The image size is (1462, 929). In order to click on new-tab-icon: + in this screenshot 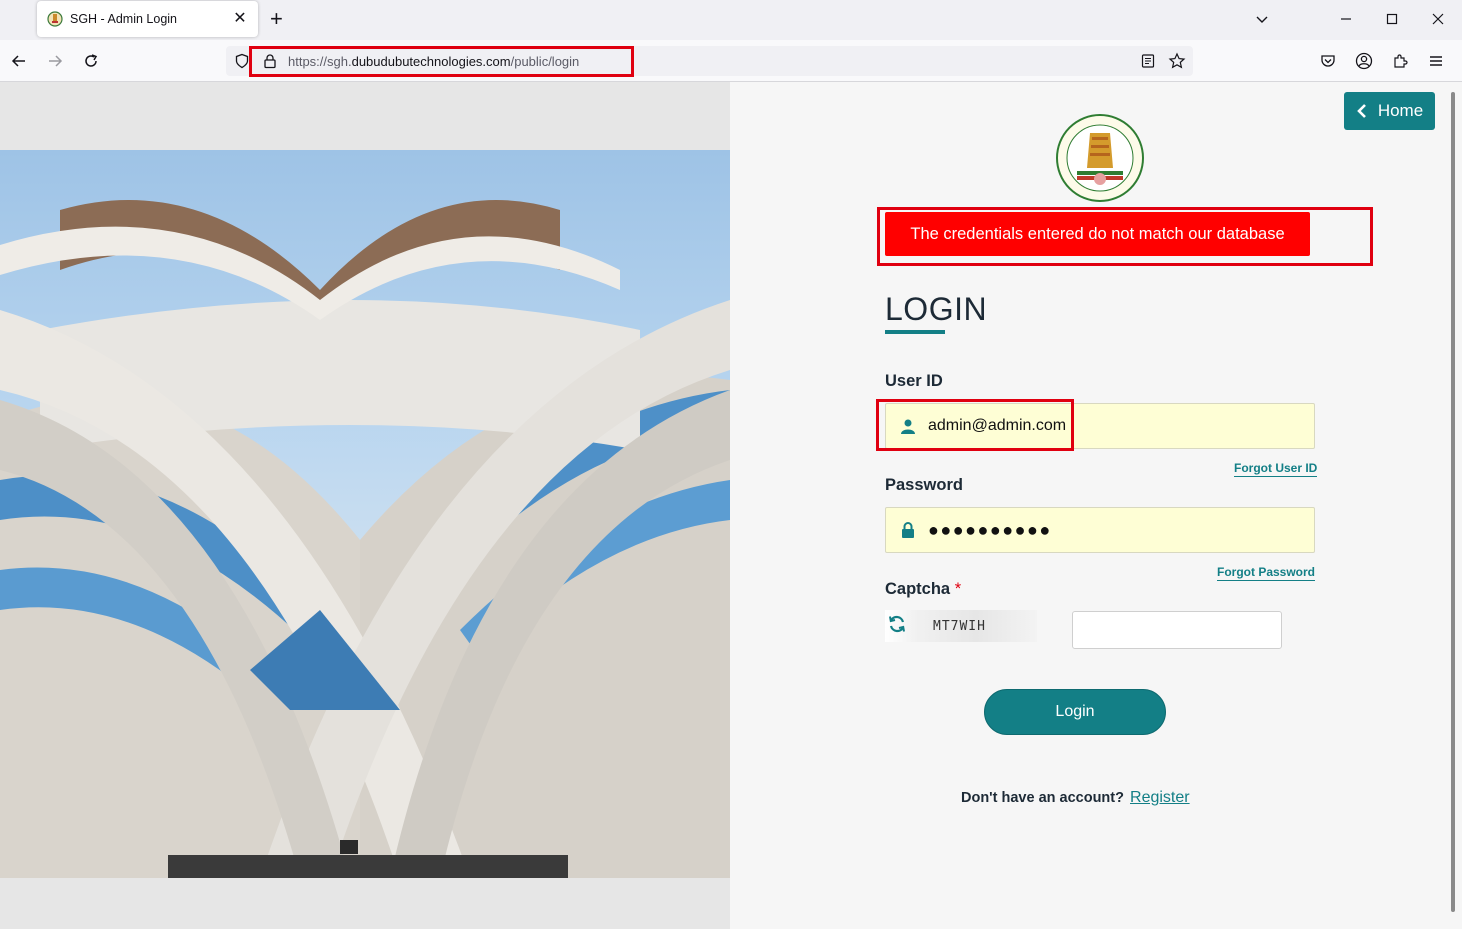, I will do `click(276, 19)`.